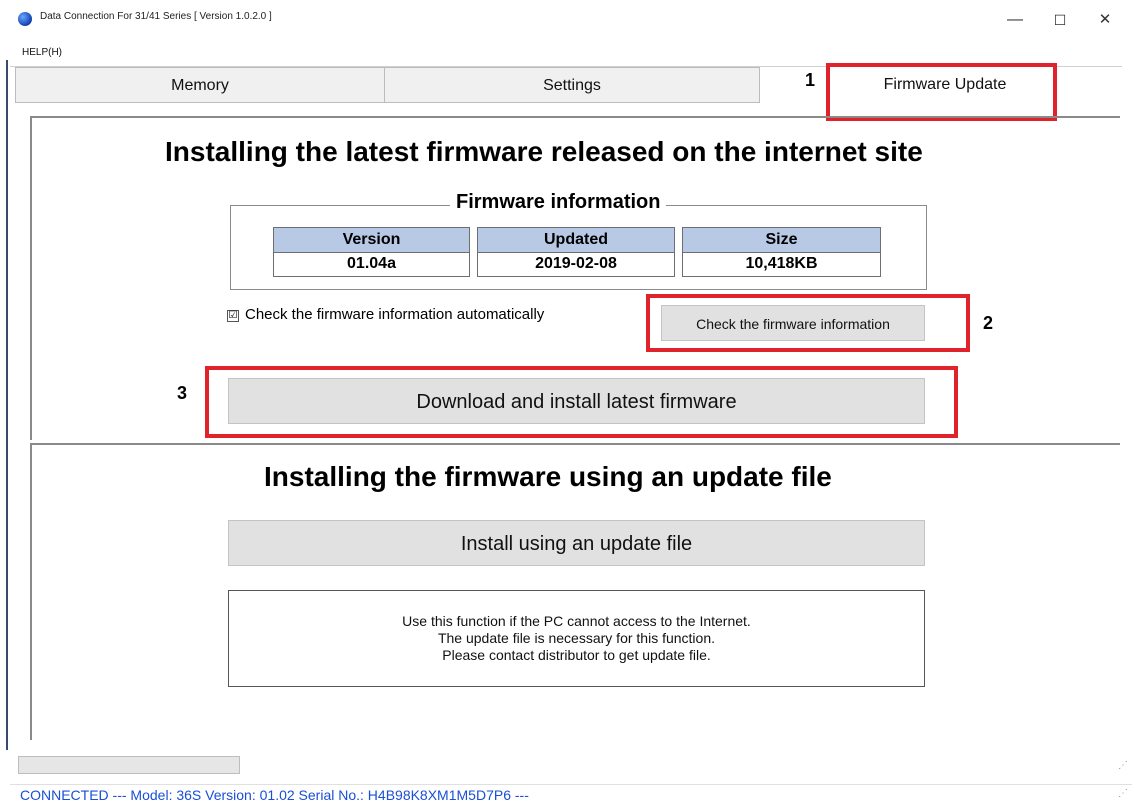 This screenshot has height=806, width=1132. Describe the element at coordinates (558, 202) in the screenshot. I see `firmware-info-title: Firmware information` at that location.